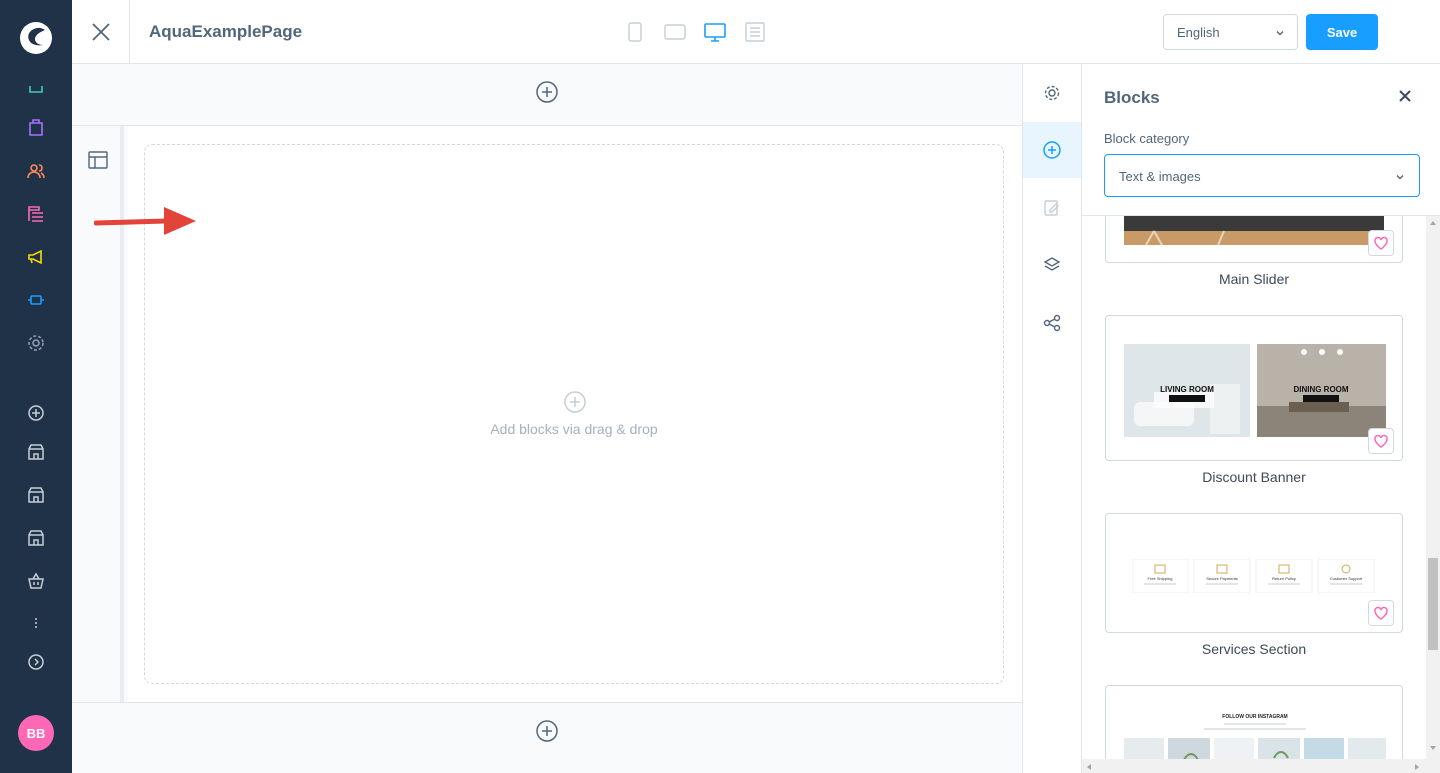  What do you see at coordinates (36, 581) in the screenshot?
I see `basket-icon` at bounding box center [36, 581].